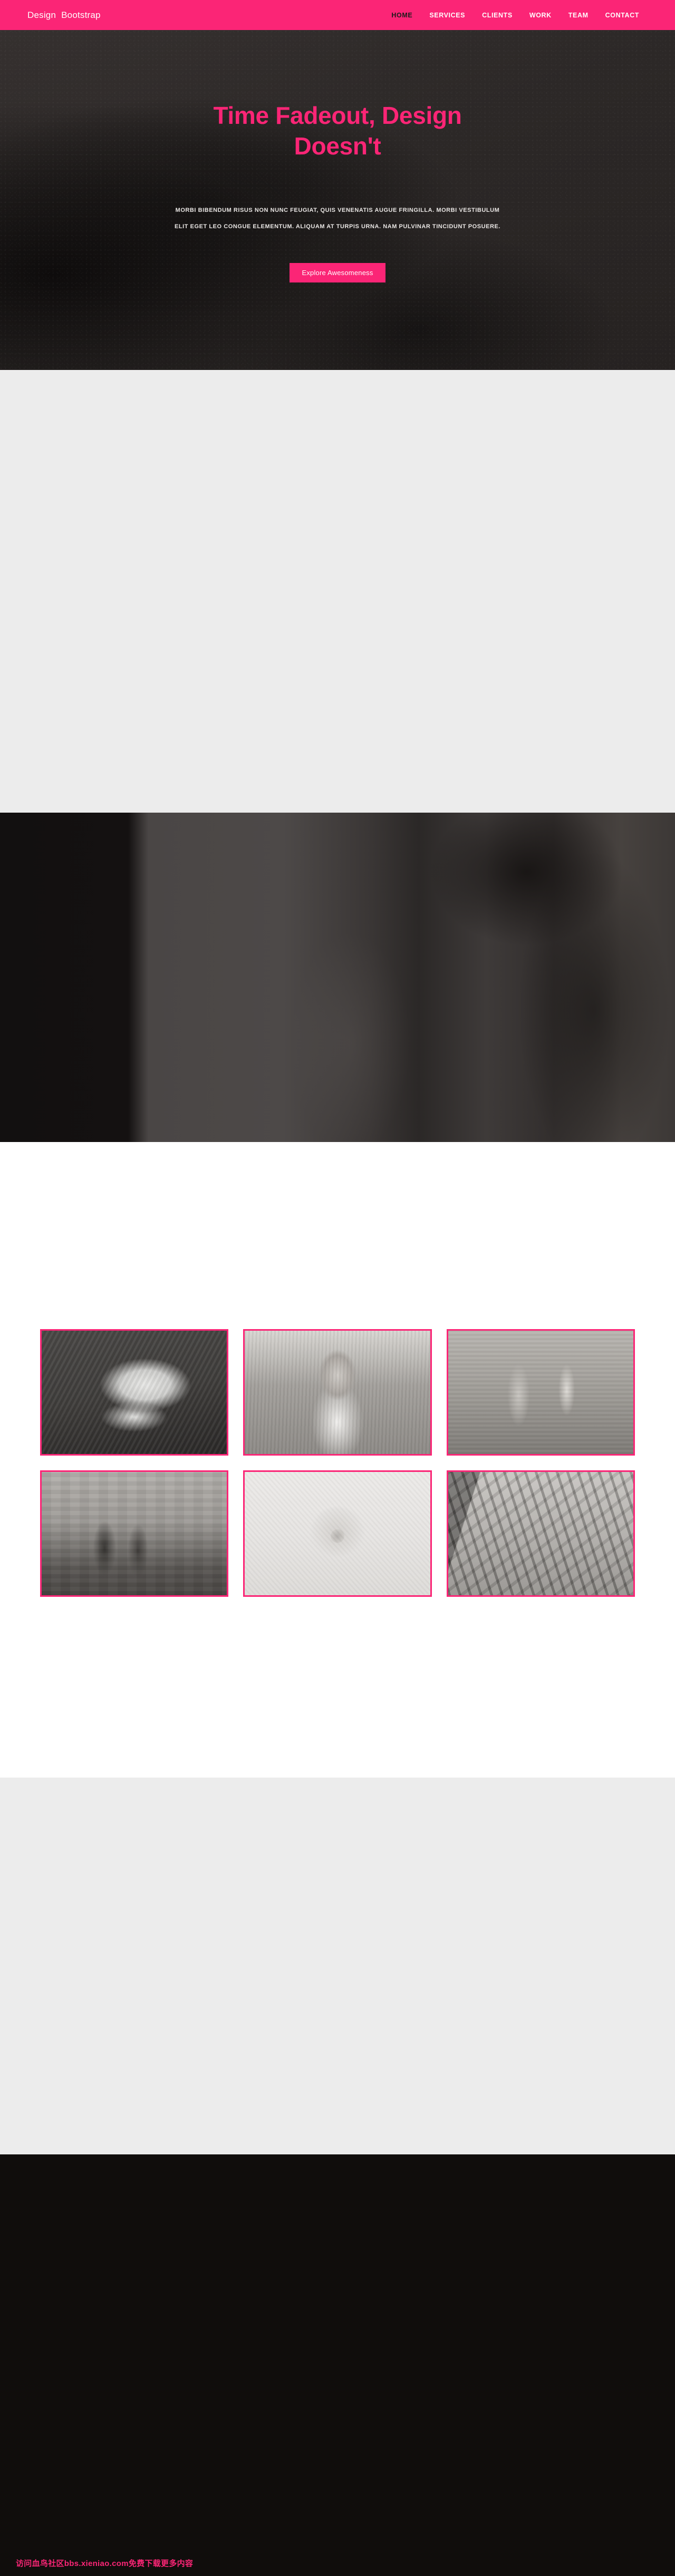  I want to click on hero-button-wrapper: Explore Awesomeness, so click(337, 272).